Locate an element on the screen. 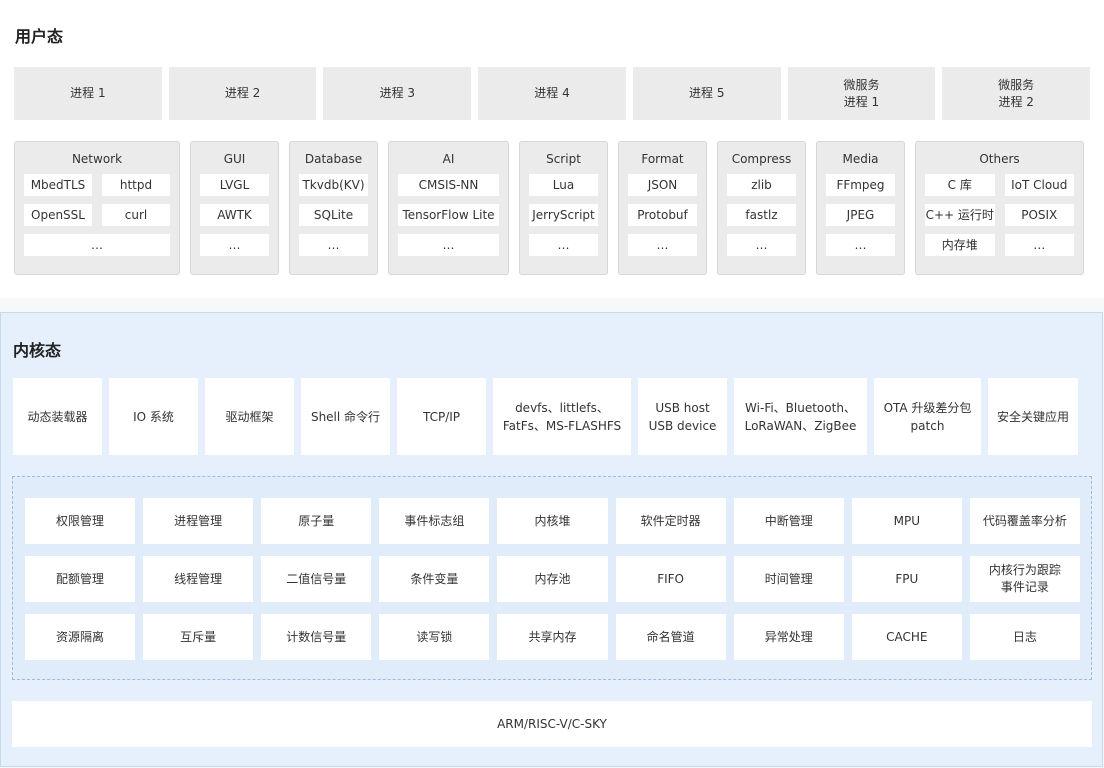  library-item: FFmpeg is located at coordinates (860, 185).